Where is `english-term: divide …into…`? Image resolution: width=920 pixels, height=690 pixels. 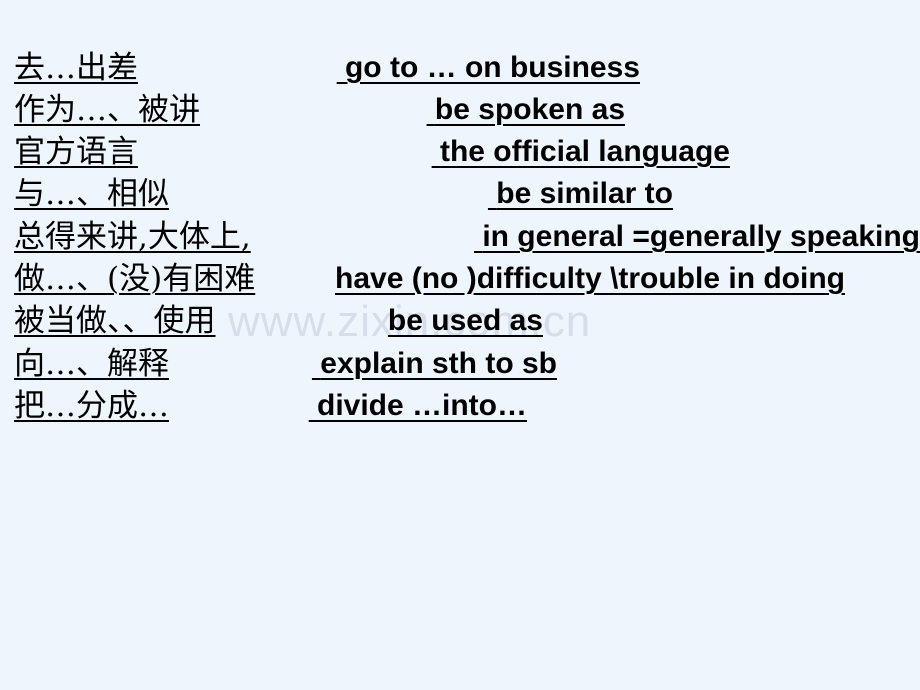
english-term: divide …into… is located at coordinates (366, 406).